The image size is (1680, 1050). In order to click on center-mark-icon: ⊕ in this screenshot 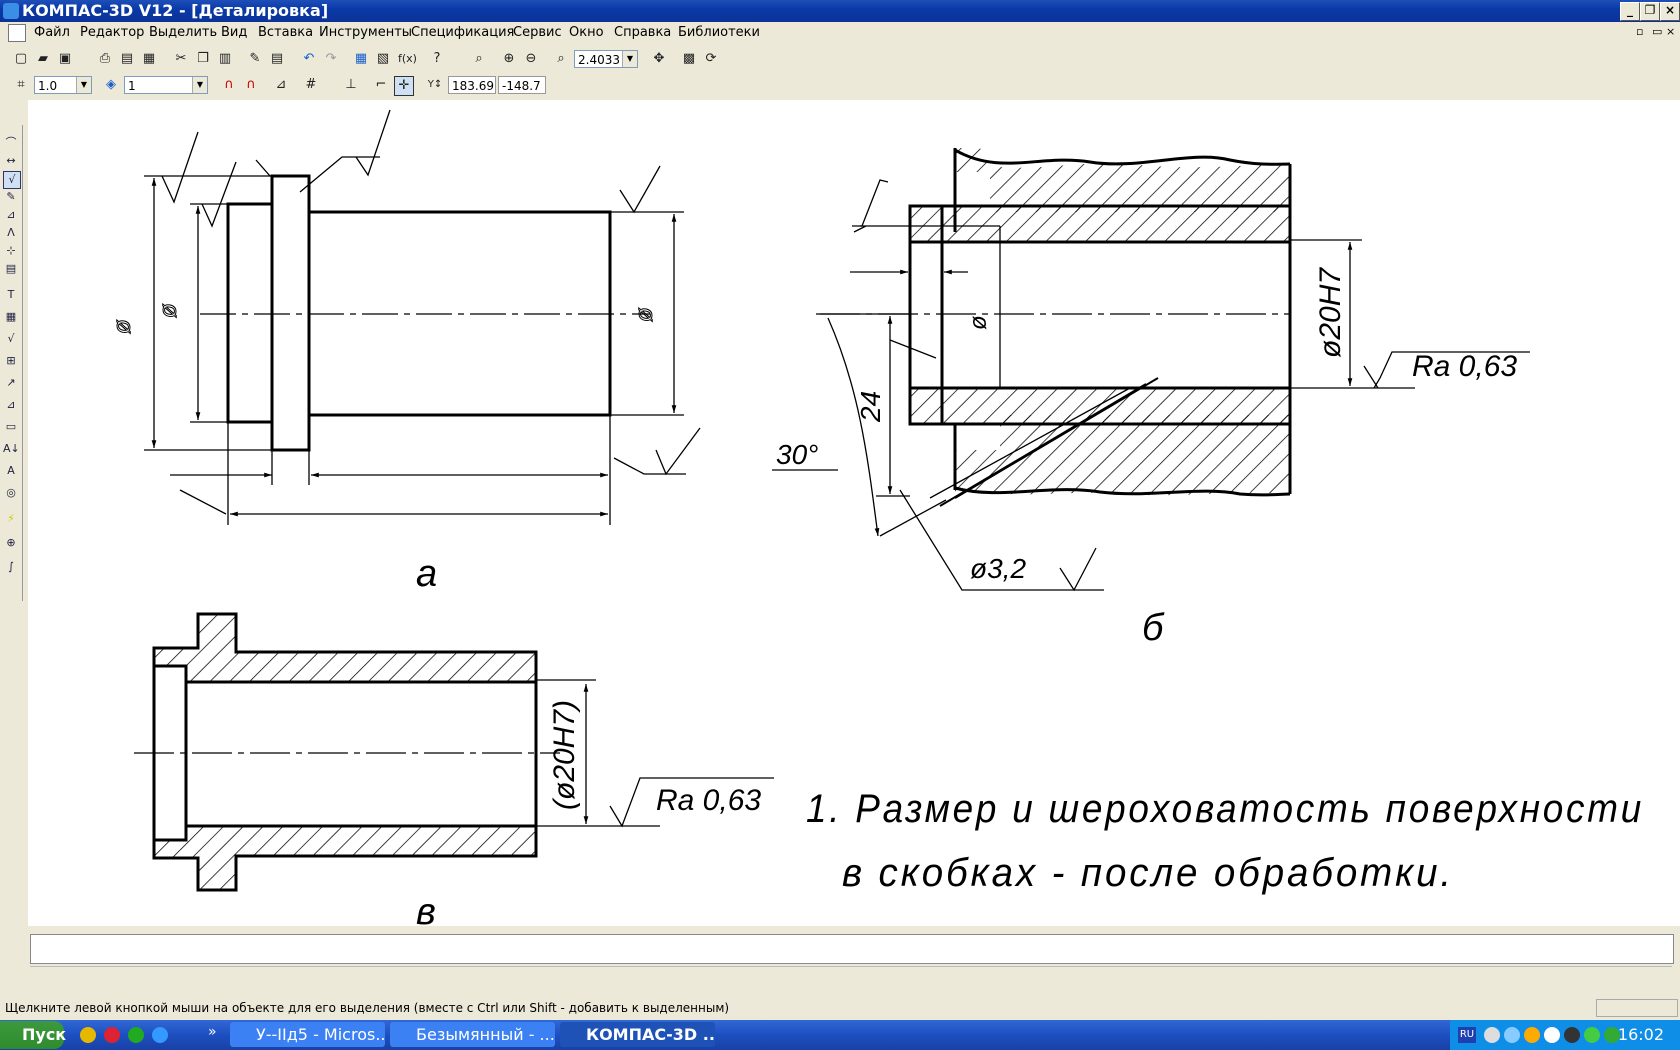, I will do `click(11, 543)`.